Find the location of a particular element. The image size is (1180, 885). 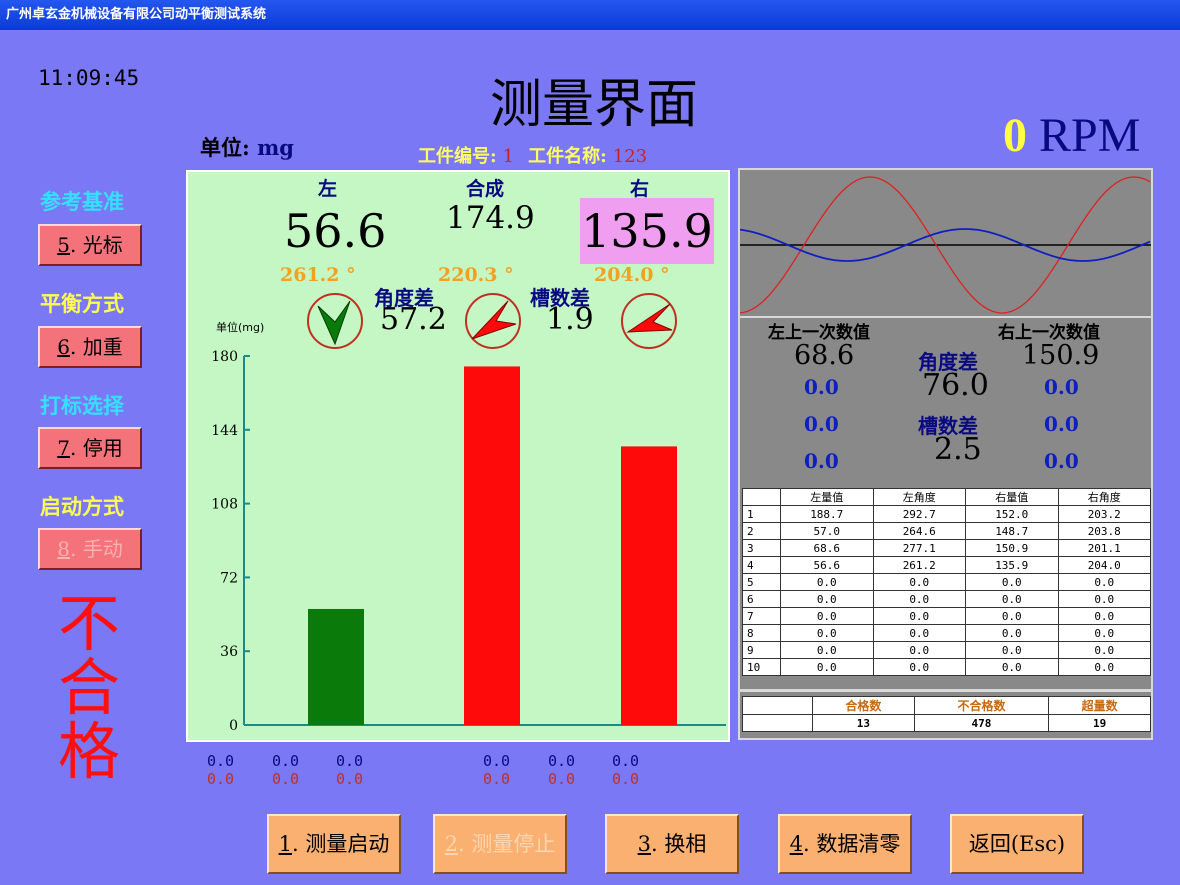

history-cell: 201.1 is located at coordinates (1104, 548).